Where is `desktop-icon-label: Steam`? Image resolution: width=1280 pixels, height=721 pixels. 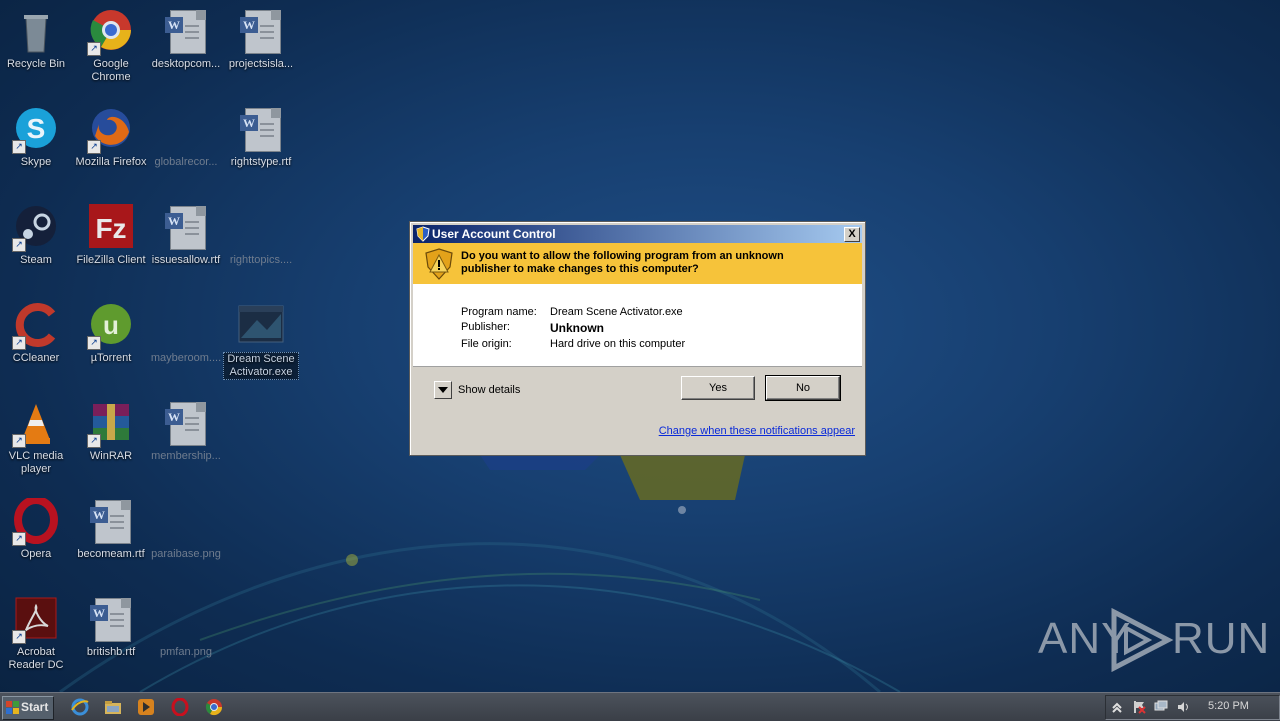 desktop-icon-label: Steam is located at coordinates (36, 260).